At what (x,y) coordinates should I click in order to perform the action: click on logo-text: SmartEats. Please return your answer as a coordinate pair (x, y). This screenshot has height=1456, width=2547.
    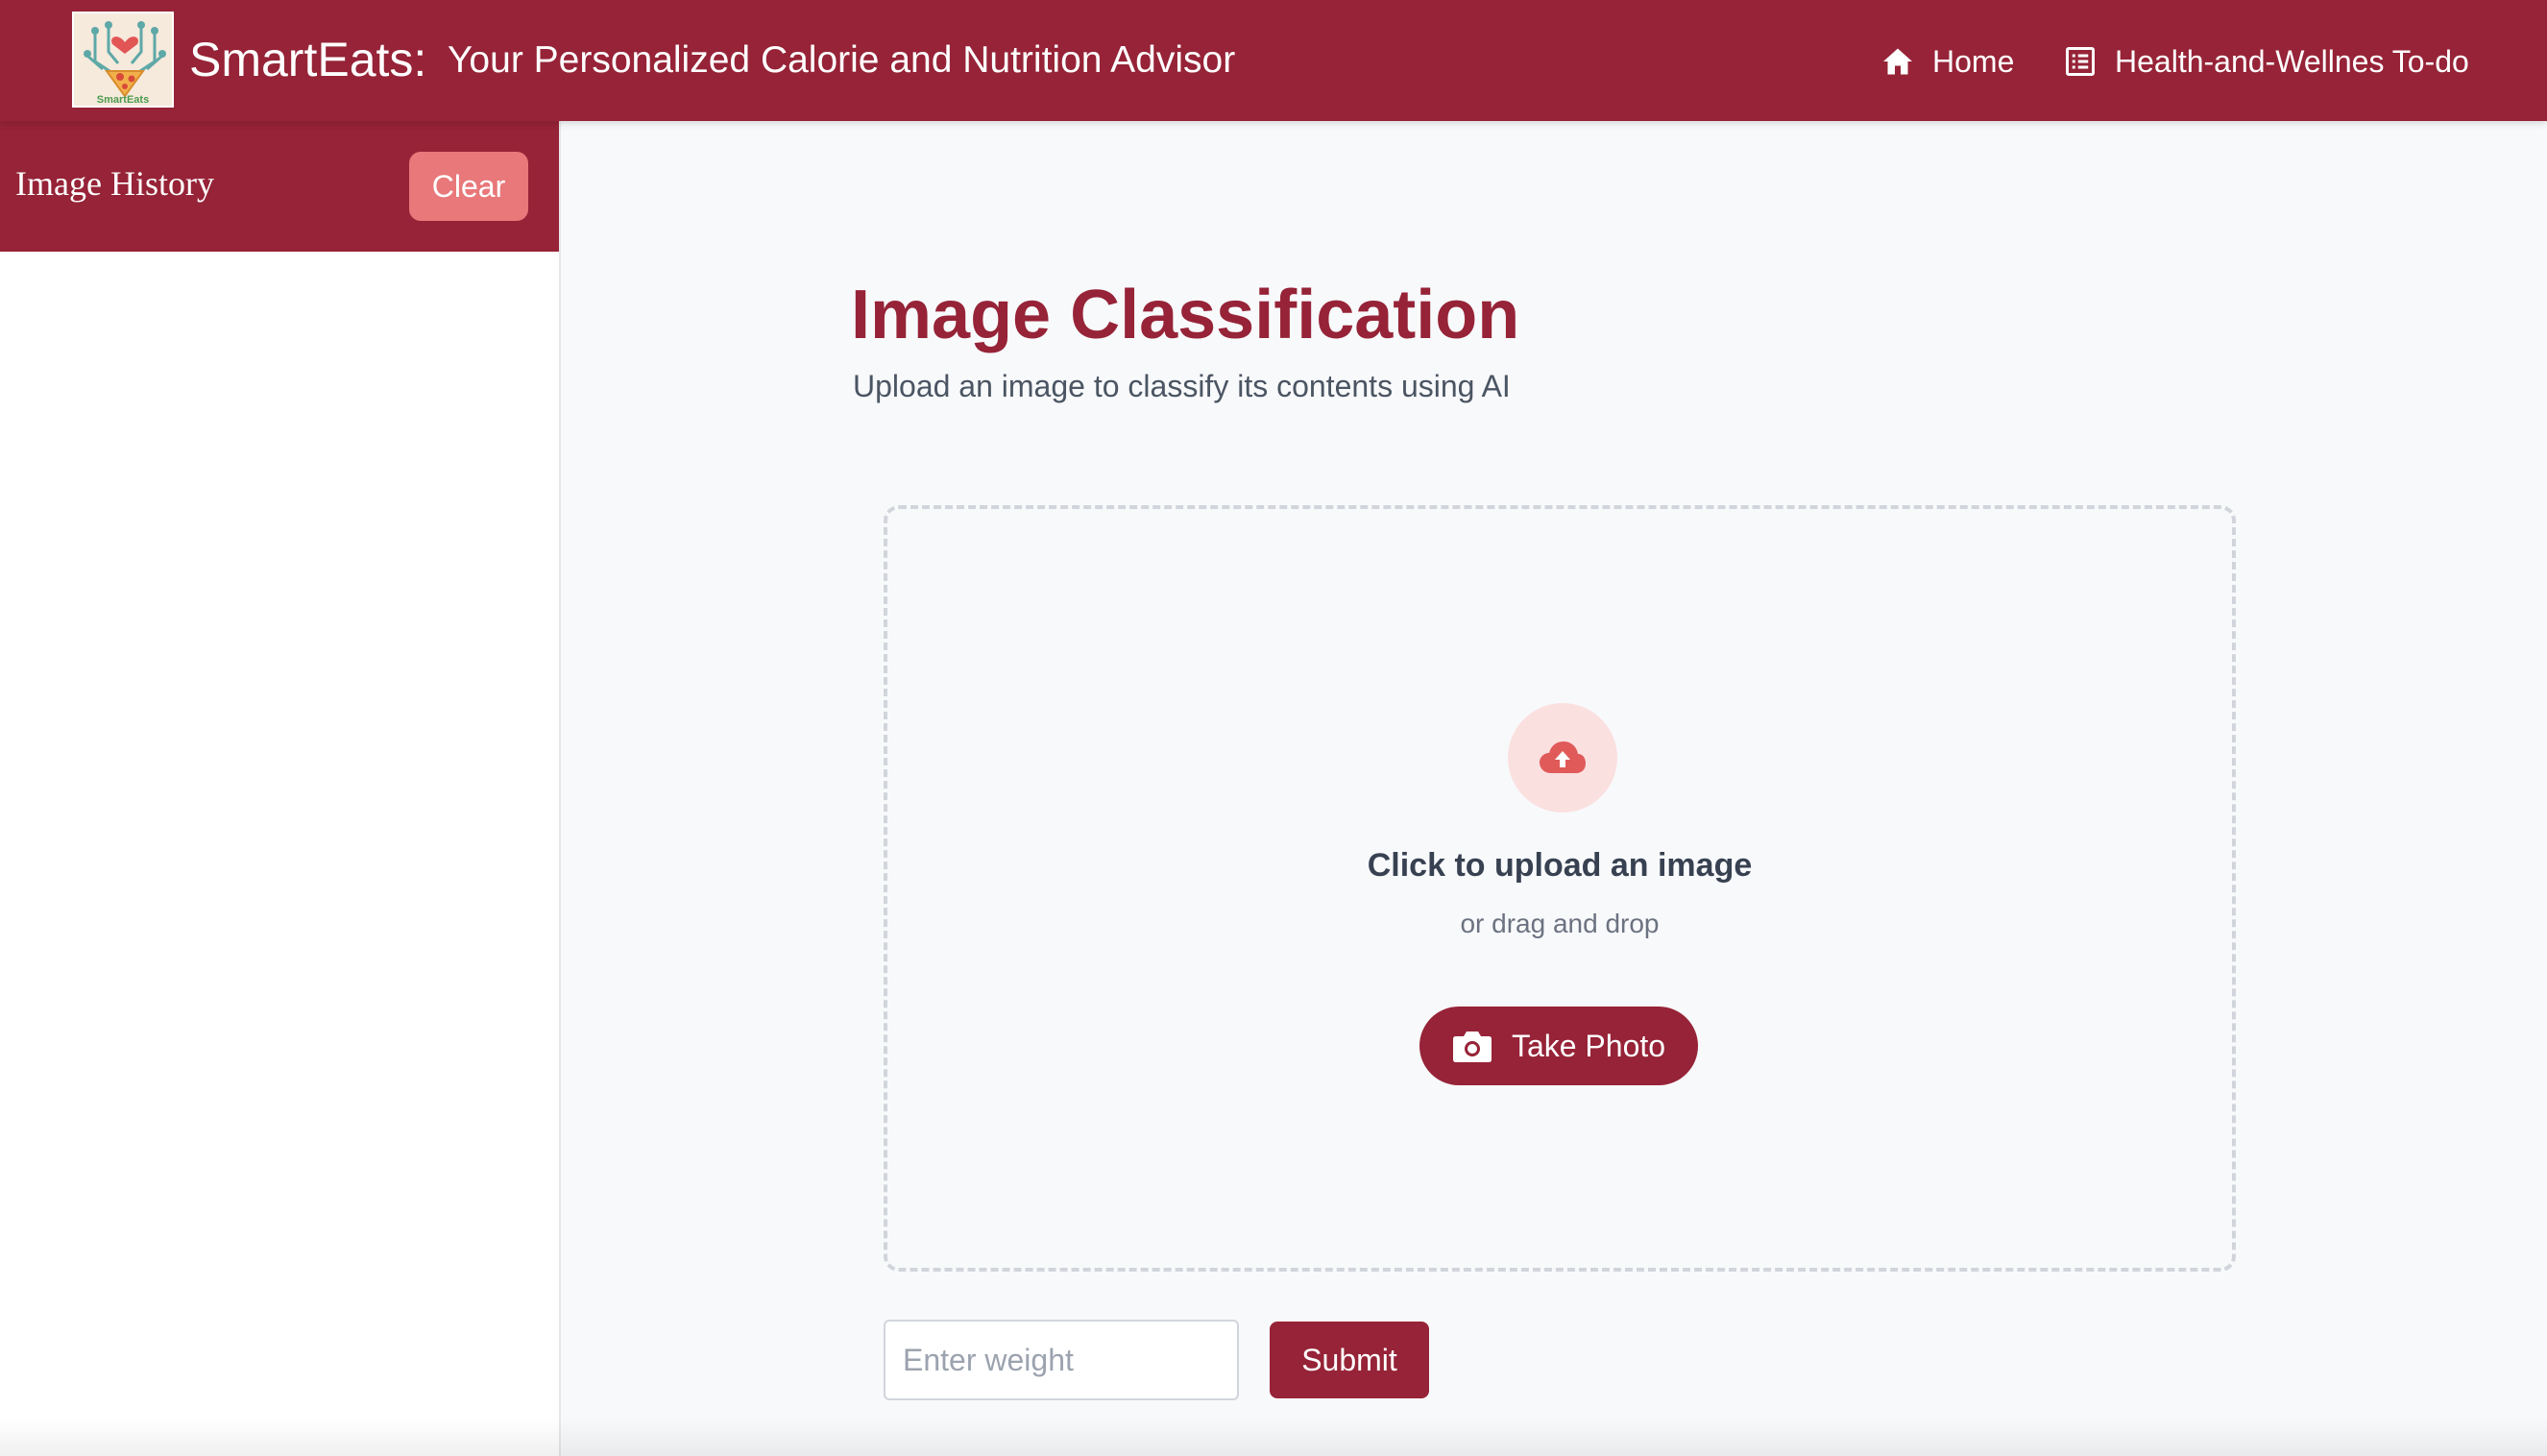
    Looking at the image, I should click on (123, 100).